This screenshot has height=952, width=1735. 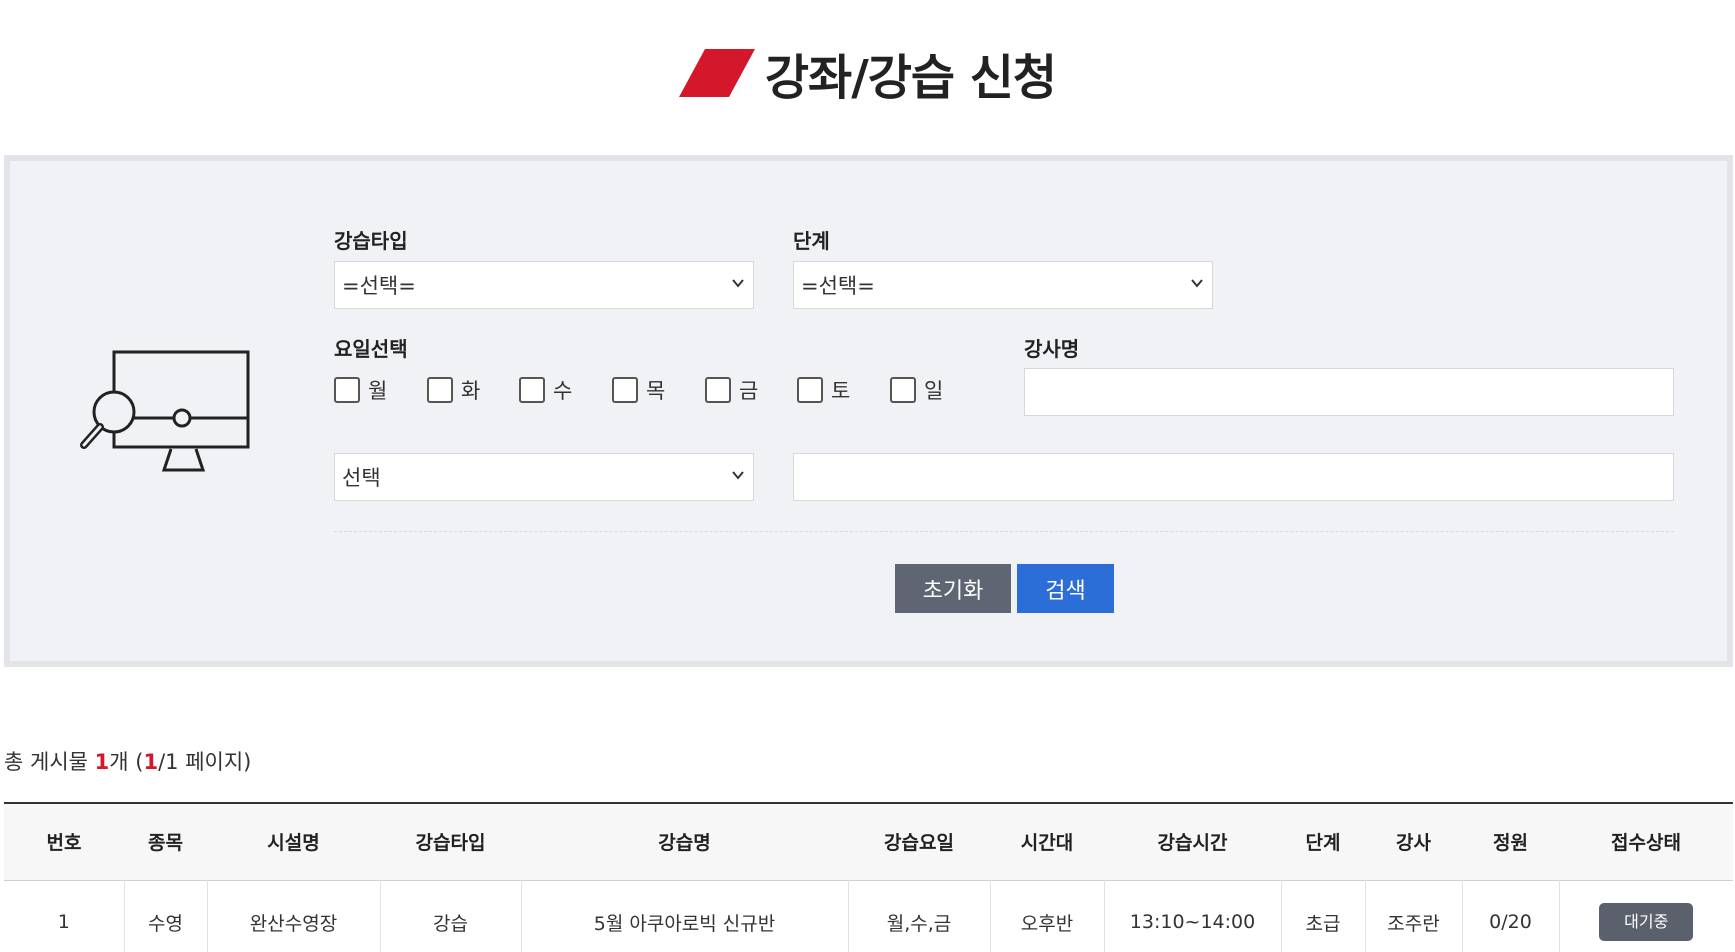 What do you see at coordinates (656, 391) in the screenshot?
I see `day-label: 목` at bounding box center [656, 391].